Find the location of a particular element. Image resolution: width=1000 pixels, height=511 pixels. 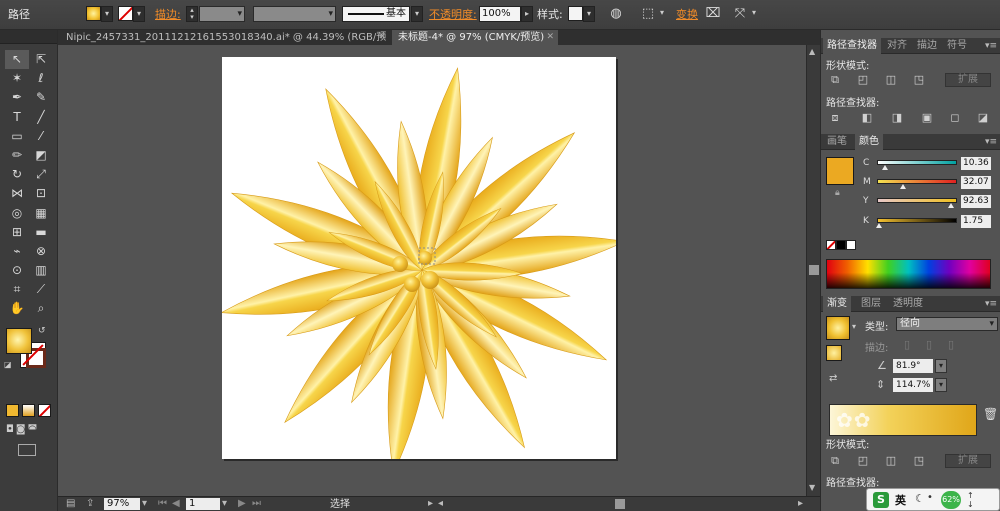

isolate-icon: ⌧ is located at coordinates (713, 14).